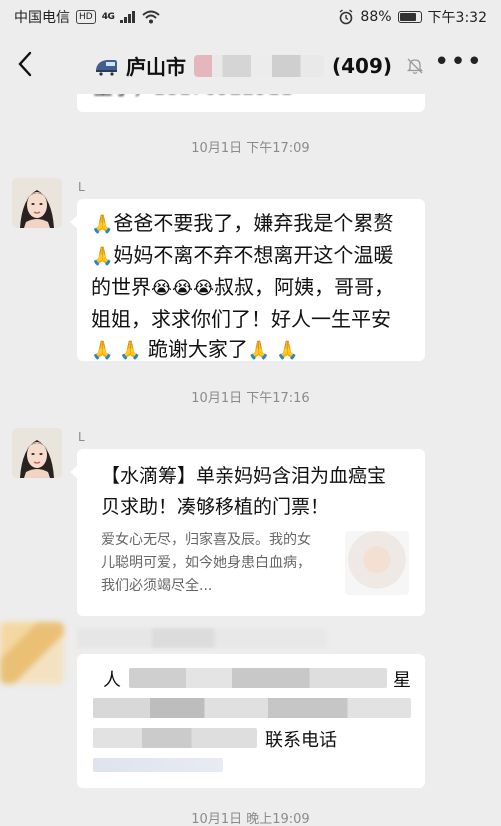 This screenshot has width=501, height=826. What do you see at coordinates (457, 18) in the screenshot?
I see `clock-time: 下午3:32` at bounding box center [457, 18].